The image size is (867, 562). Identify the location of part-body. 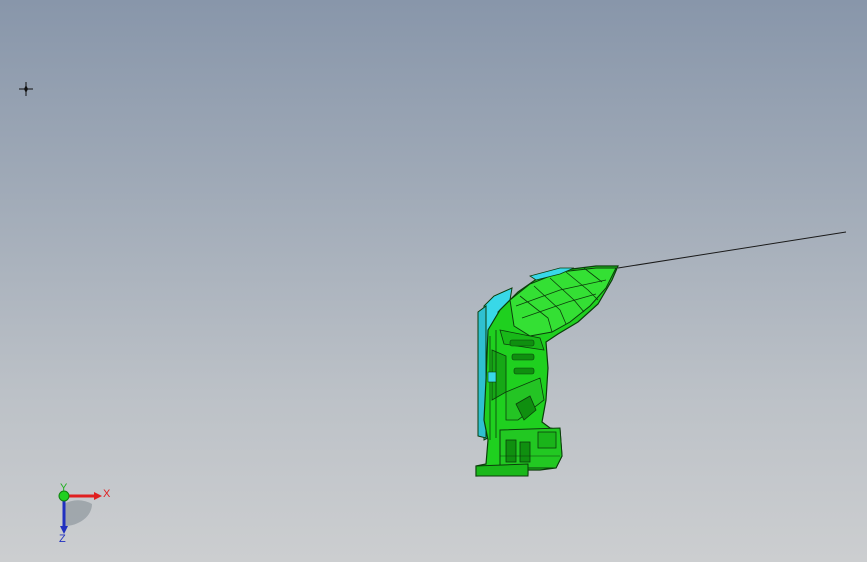
(547, 371).